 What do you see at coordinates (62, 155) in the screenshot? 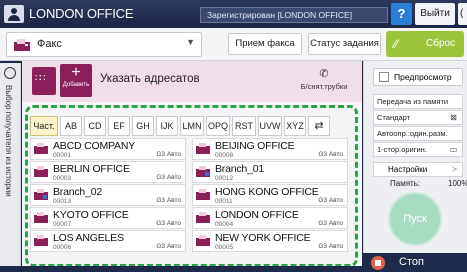
I see `entry-number: 00001` at bounding box center [62, 155].